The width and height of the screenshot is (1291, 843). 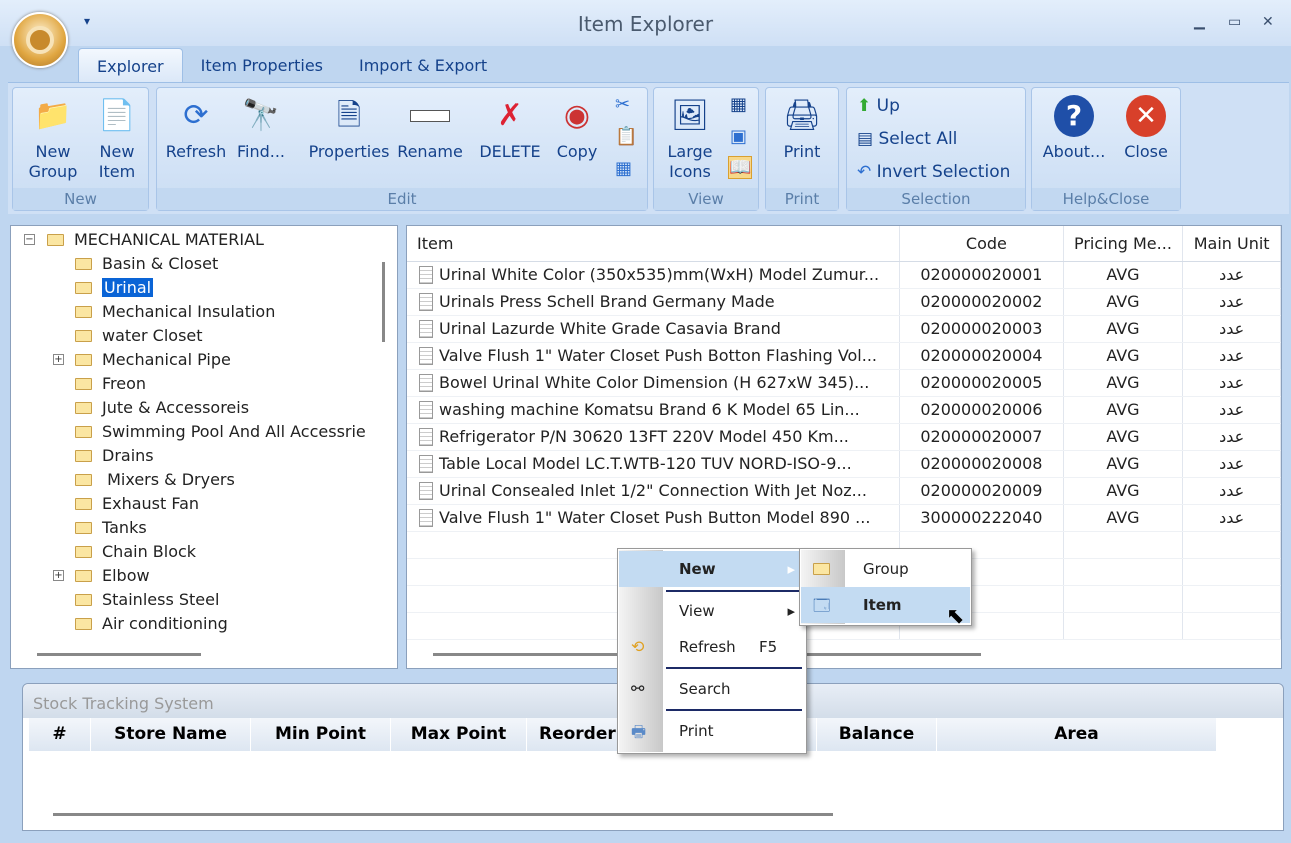 I want to click on list-icon: ▣, so click(x=738, y=136).